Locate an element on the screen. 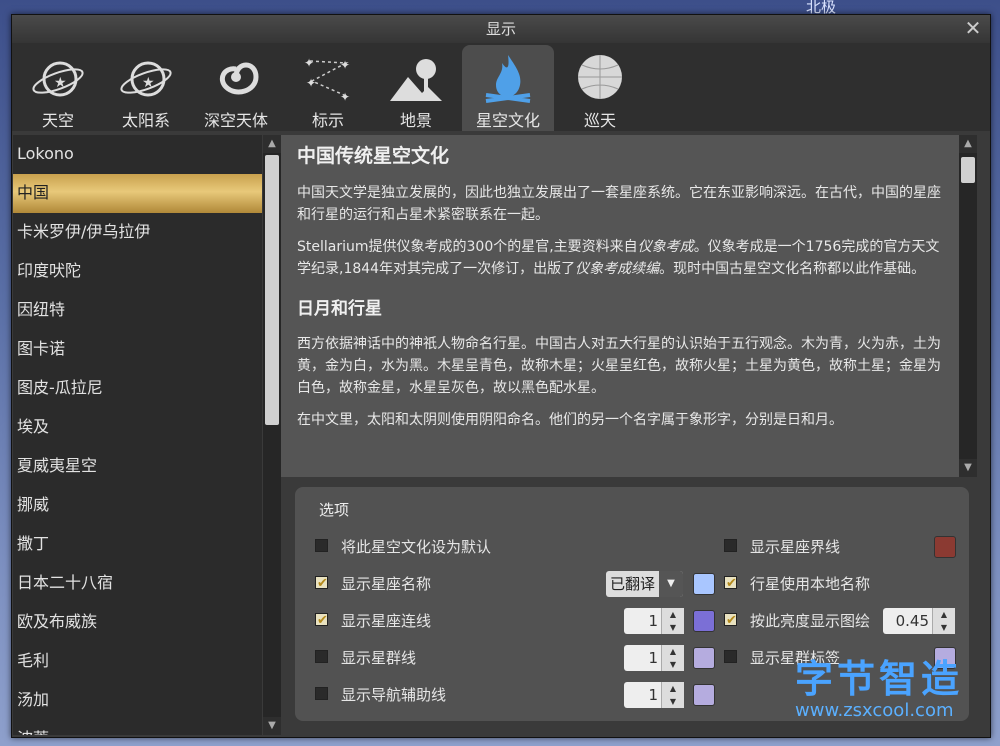 The width and height of the screenshot is (1000, 746). list-item: 日本二十八宿 is located at coordinates (137, 583).